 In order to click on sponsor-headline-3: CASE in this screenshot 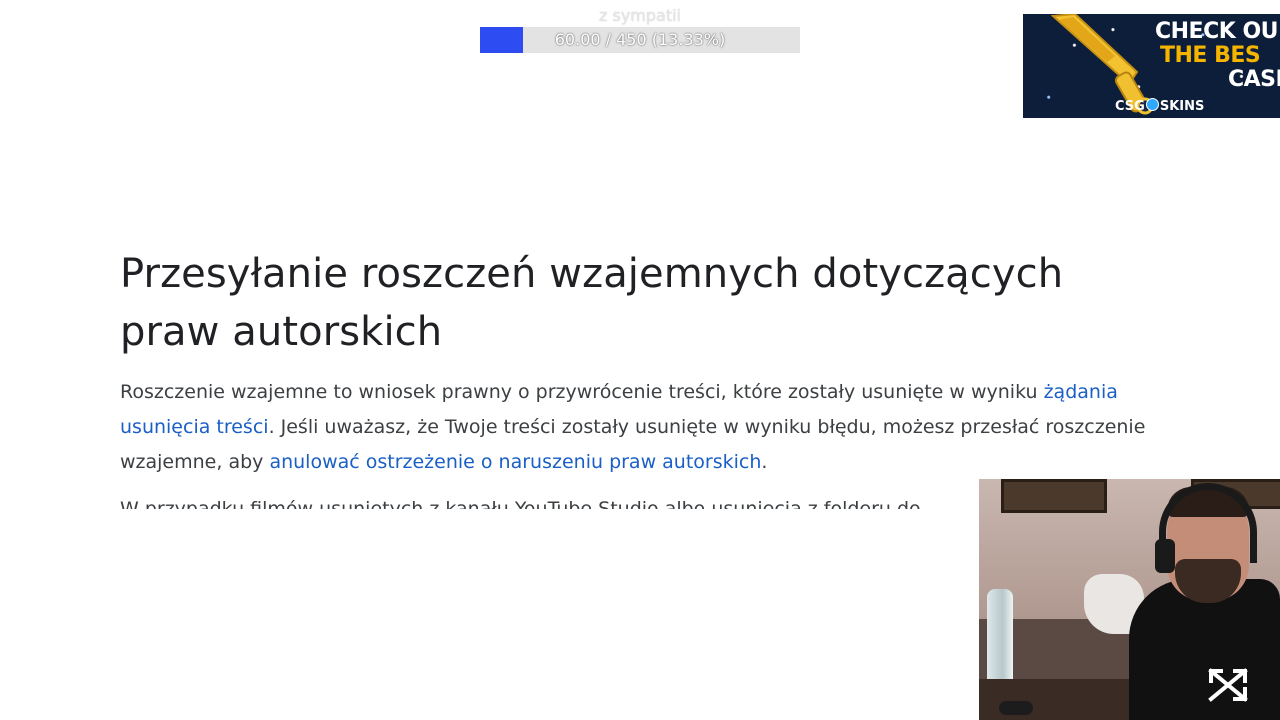, I will do `click(1254, 79)`.